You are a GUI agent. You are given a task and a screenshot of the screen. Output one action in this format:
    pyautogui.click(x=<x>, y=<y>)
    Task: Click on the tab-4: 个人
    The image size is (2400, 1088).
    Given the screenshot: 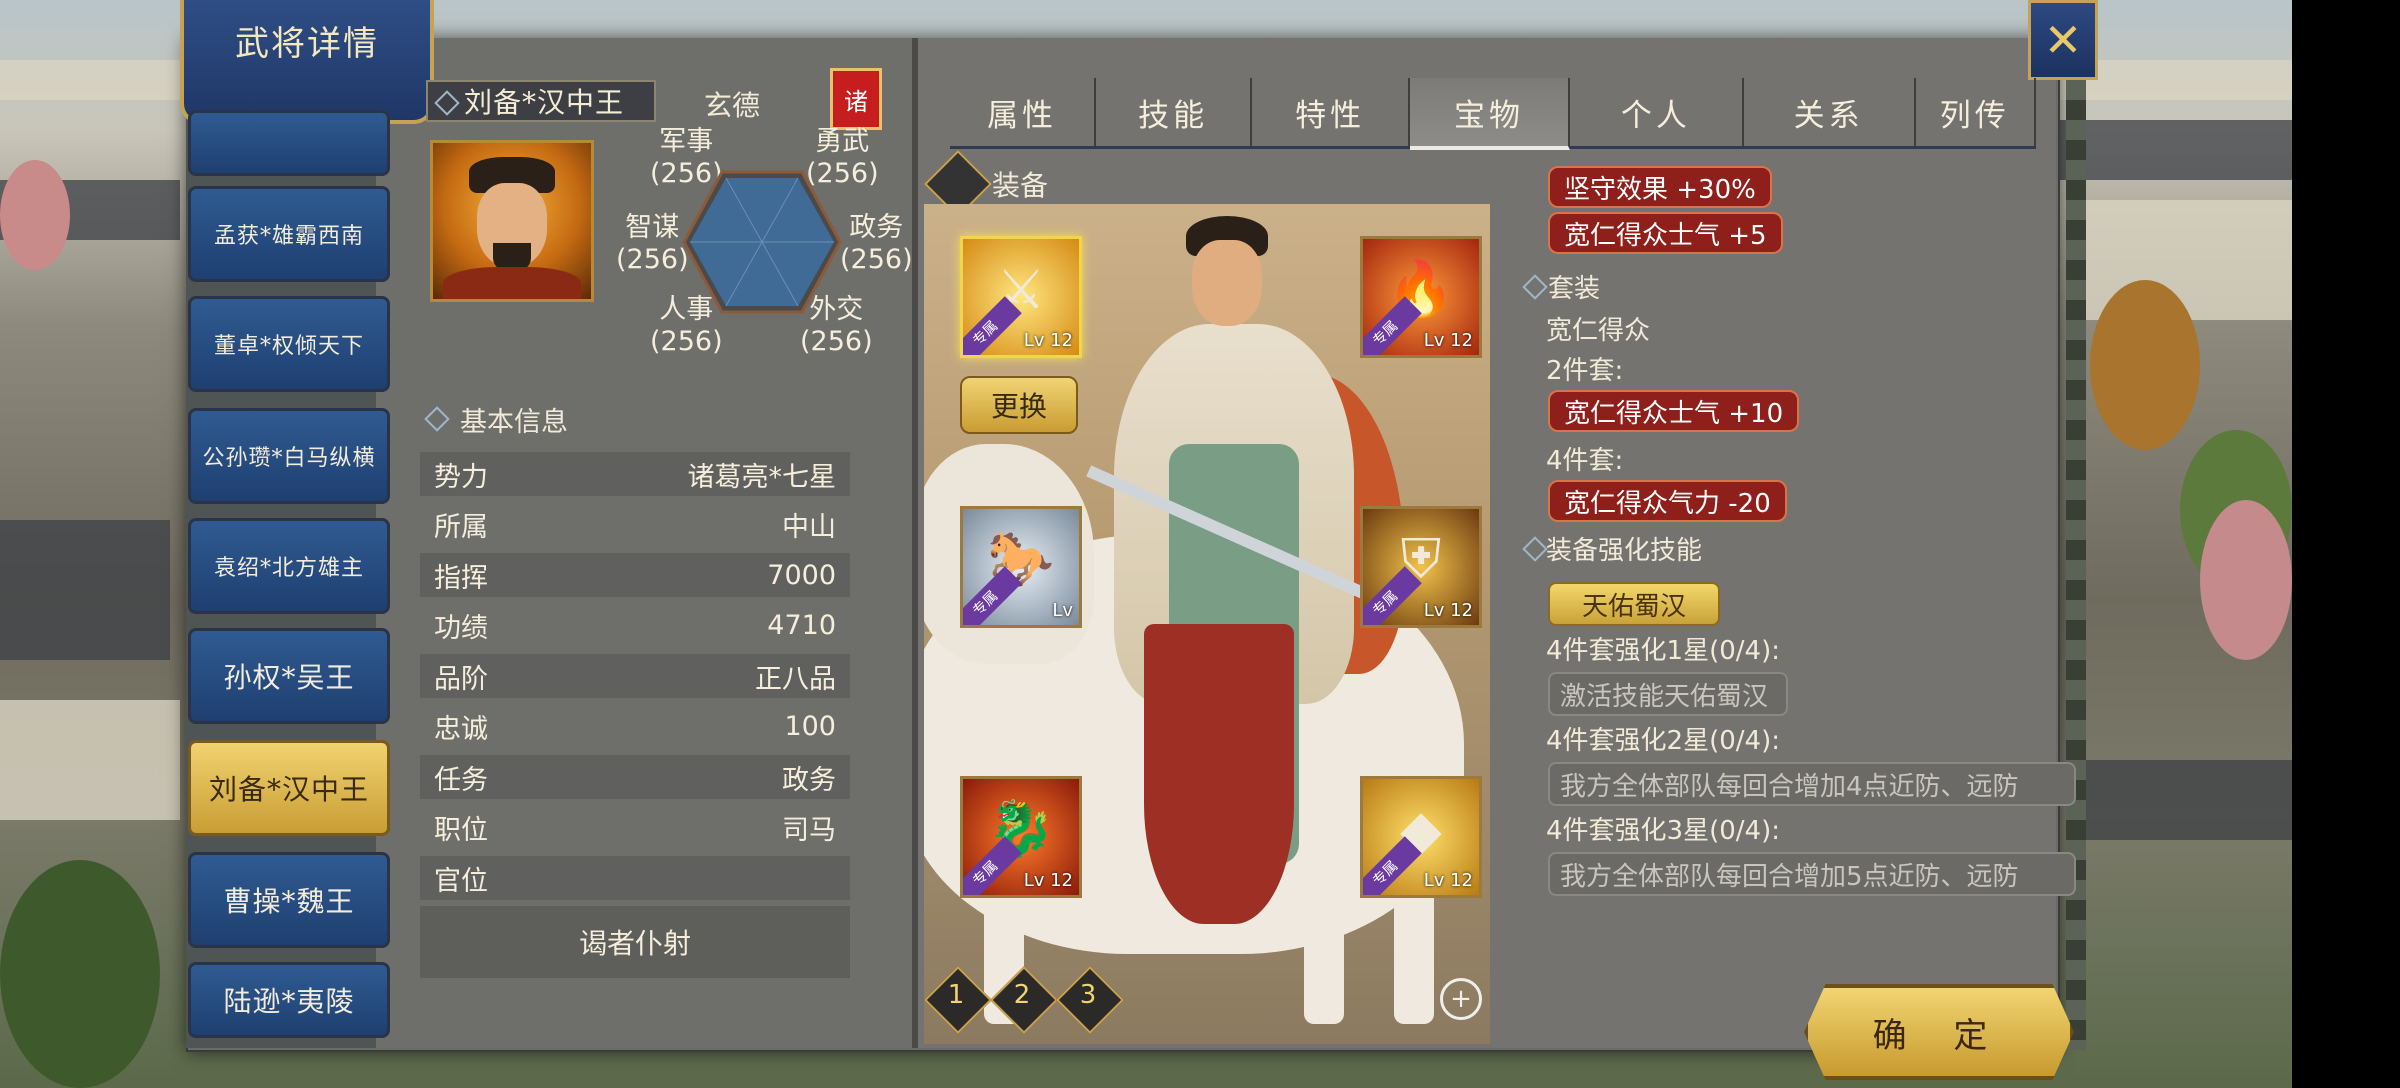 What is the action you would take?
    pyautogui.click(x=1657, y=112)
    